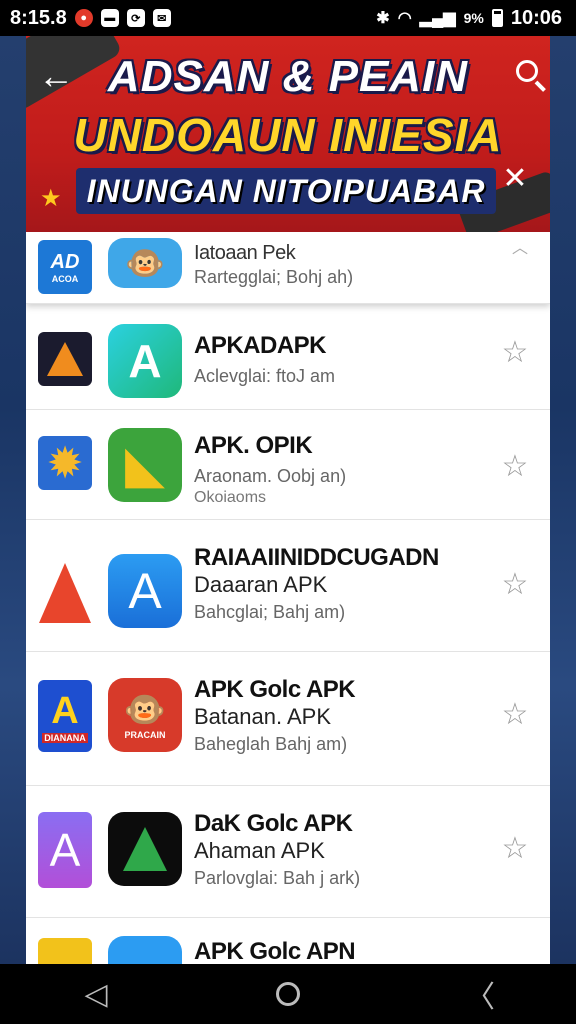 The height and width of the screenshot is (1024, 576). I want to click on monkey-app-icon: 🐵 PRACAIN, so click(145, 715).